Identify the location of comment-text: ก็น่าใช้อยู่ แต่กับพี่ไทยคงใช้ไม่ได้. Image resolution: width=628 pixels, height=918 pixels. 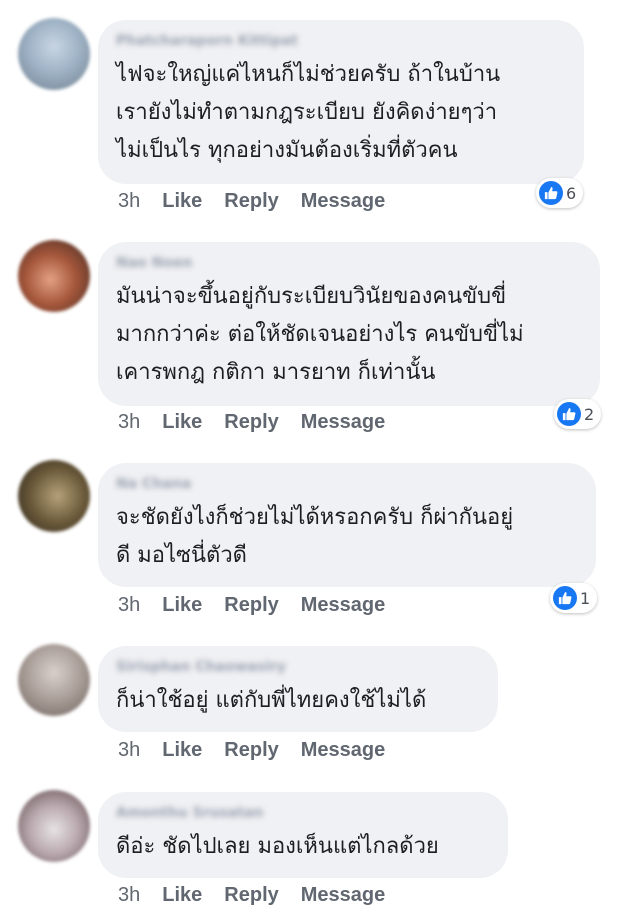
(271, 700).